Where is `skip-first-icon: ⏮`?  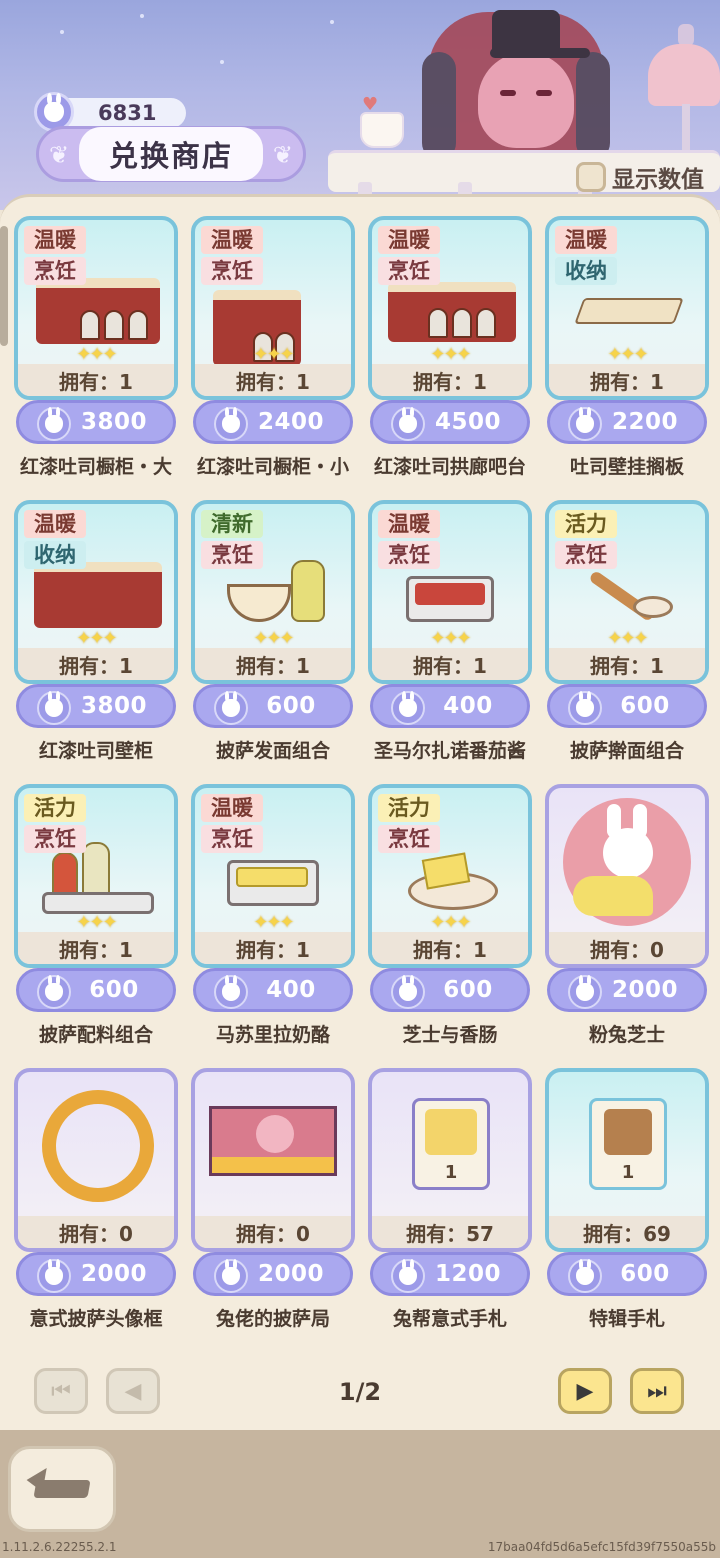 skip-first-icon: ⏮ is located at coordinates (61, 1391).